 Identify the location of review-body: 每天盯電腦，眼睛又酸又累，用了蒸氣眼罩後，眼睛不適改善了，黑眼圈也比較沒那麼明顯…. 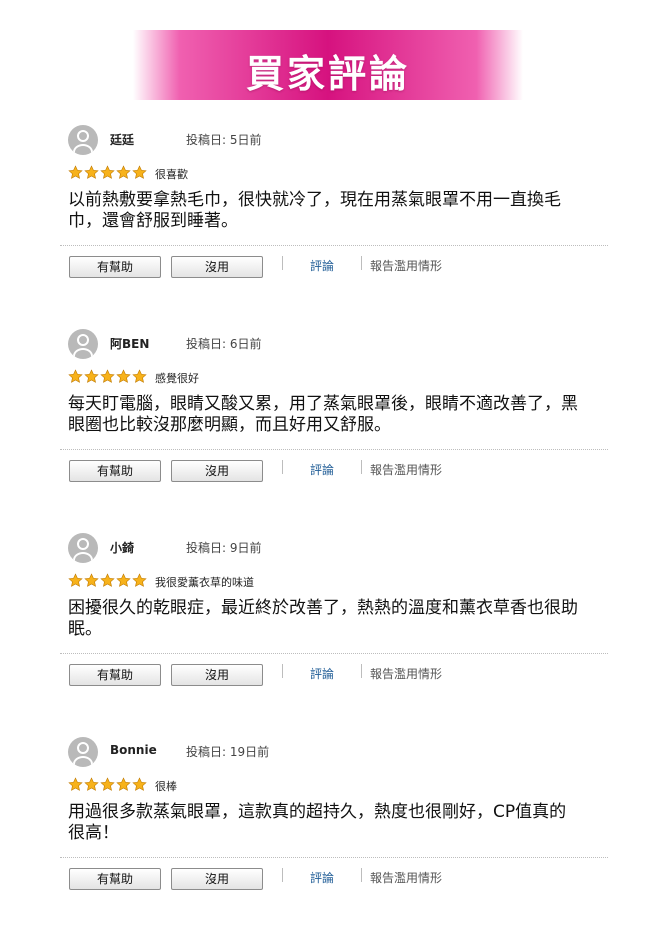
(323, 414).